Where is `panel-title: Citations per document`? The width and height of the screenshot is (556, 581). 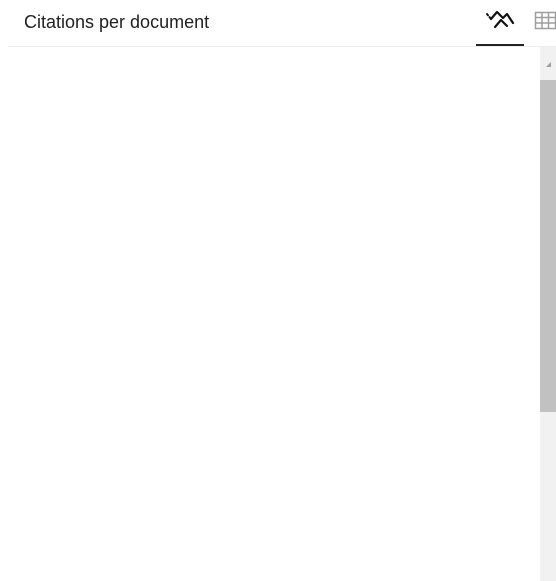 panel-title: Citations per document is located at coordinates (117, 22).